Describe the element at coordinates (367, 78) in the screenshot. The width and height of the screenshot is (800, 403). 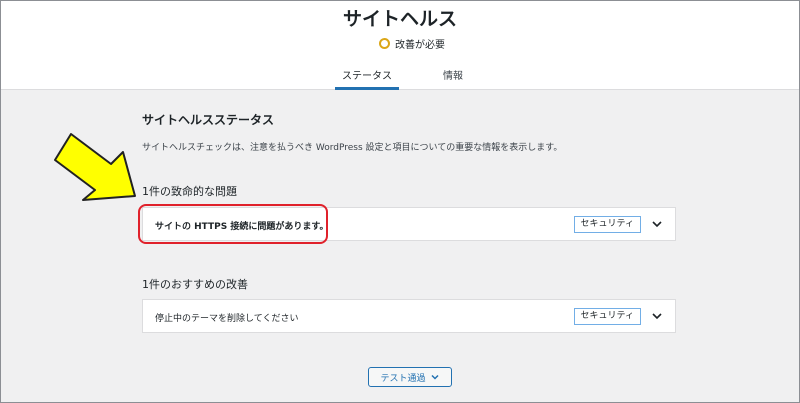
I see `tab-status: ステータス` at that location.